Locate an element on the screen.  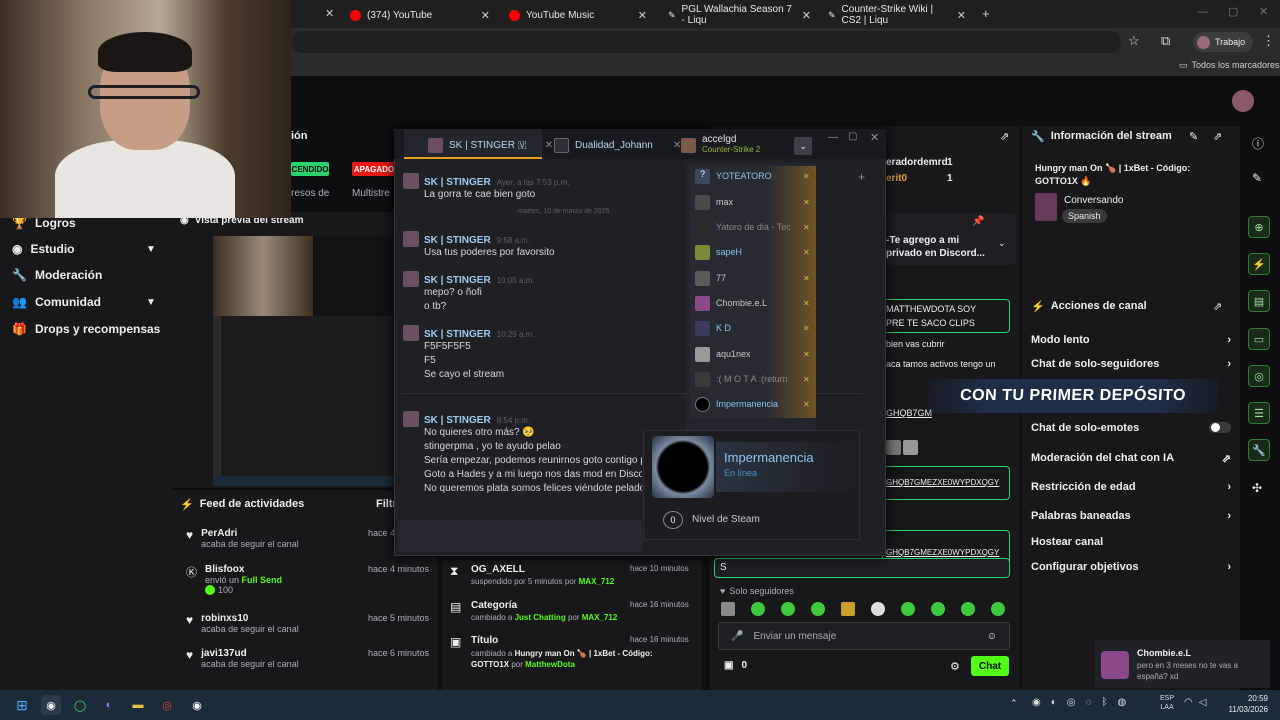
new-tab-icon: + is located at coordinates (986, 13).